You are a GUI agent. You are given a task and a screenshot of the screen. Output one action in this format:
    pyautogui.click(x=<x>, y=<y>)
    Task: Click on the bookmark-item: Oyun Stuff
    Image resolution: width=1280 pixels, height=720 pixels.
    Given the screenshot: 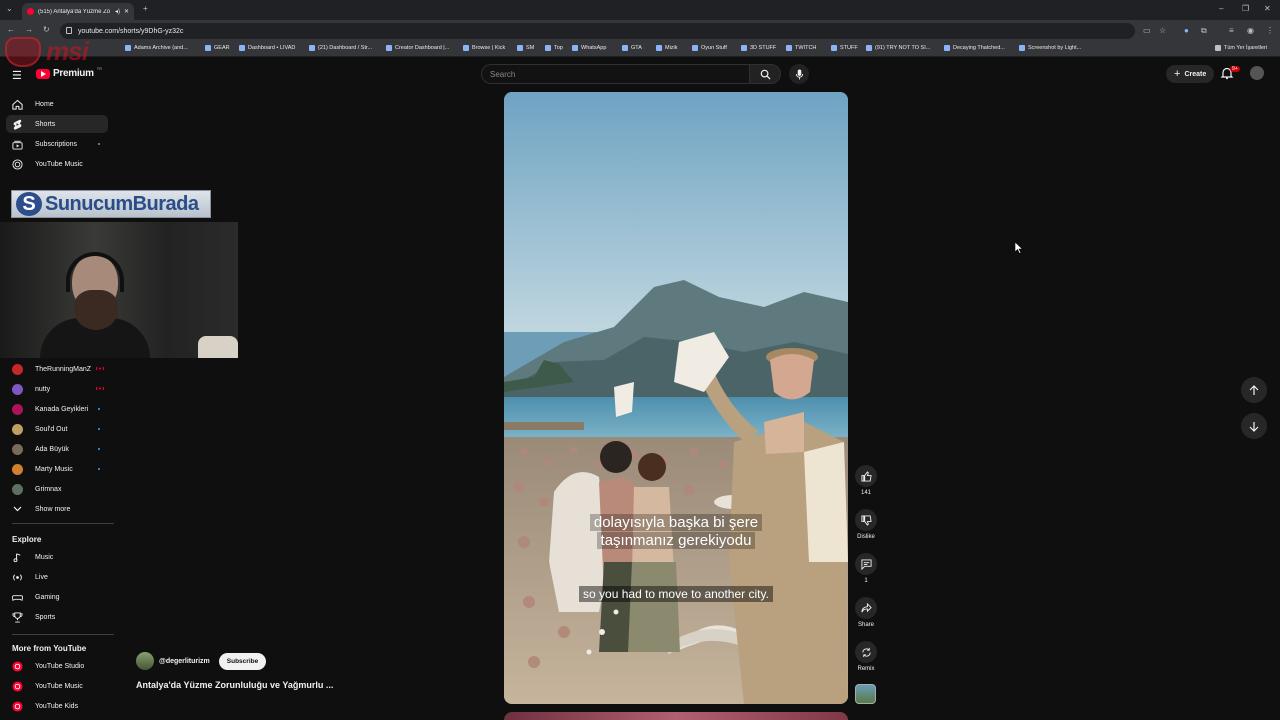 What is the action you would take?
    pyautogui.click(x=709, y=48)
    